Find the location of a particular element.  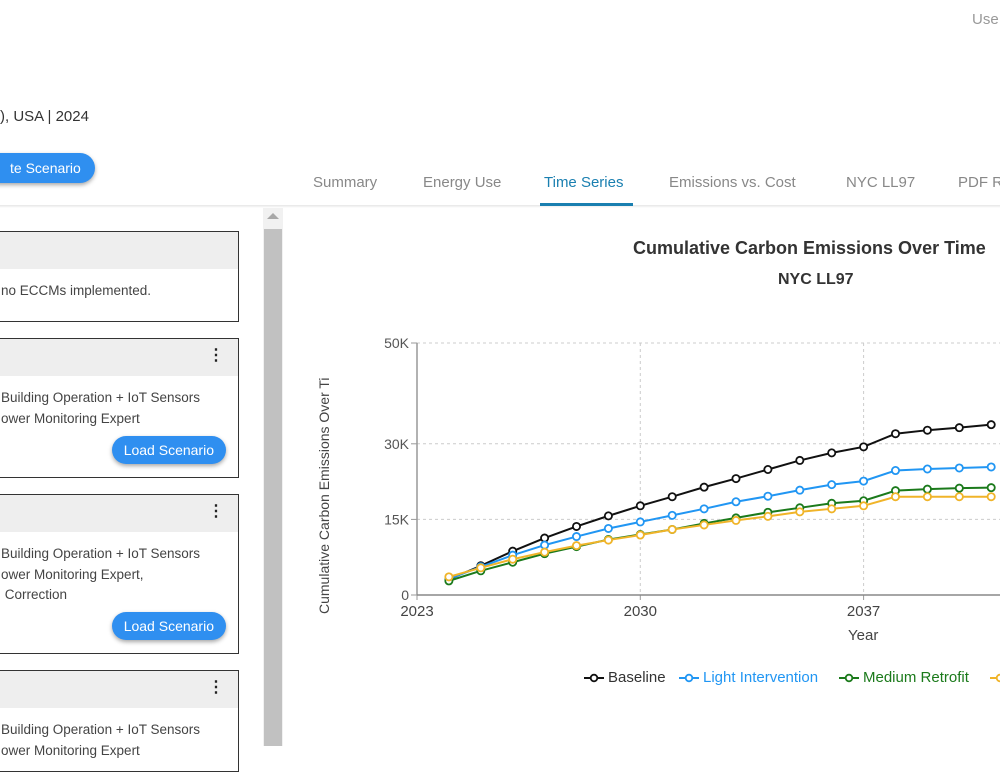

legend-item: Baseline is located at coordinates (624, 677).